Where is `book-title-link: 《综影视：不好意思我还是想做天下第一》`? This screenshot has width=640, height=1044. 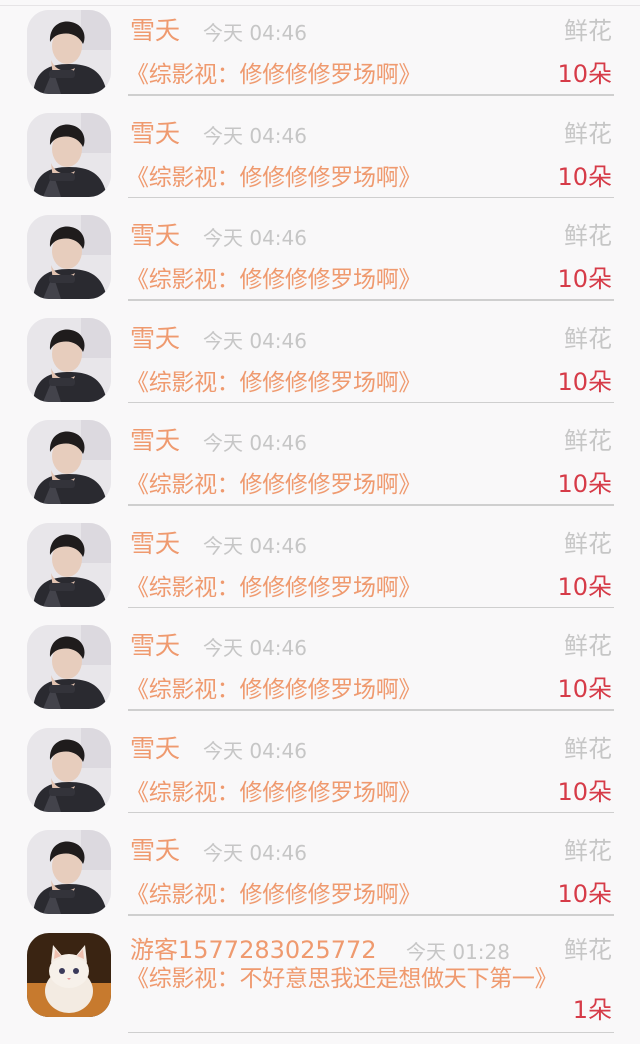 book-title-link: 《综影视：不好意思我还是想做天下第一》 is located at coordinates (342, 979).